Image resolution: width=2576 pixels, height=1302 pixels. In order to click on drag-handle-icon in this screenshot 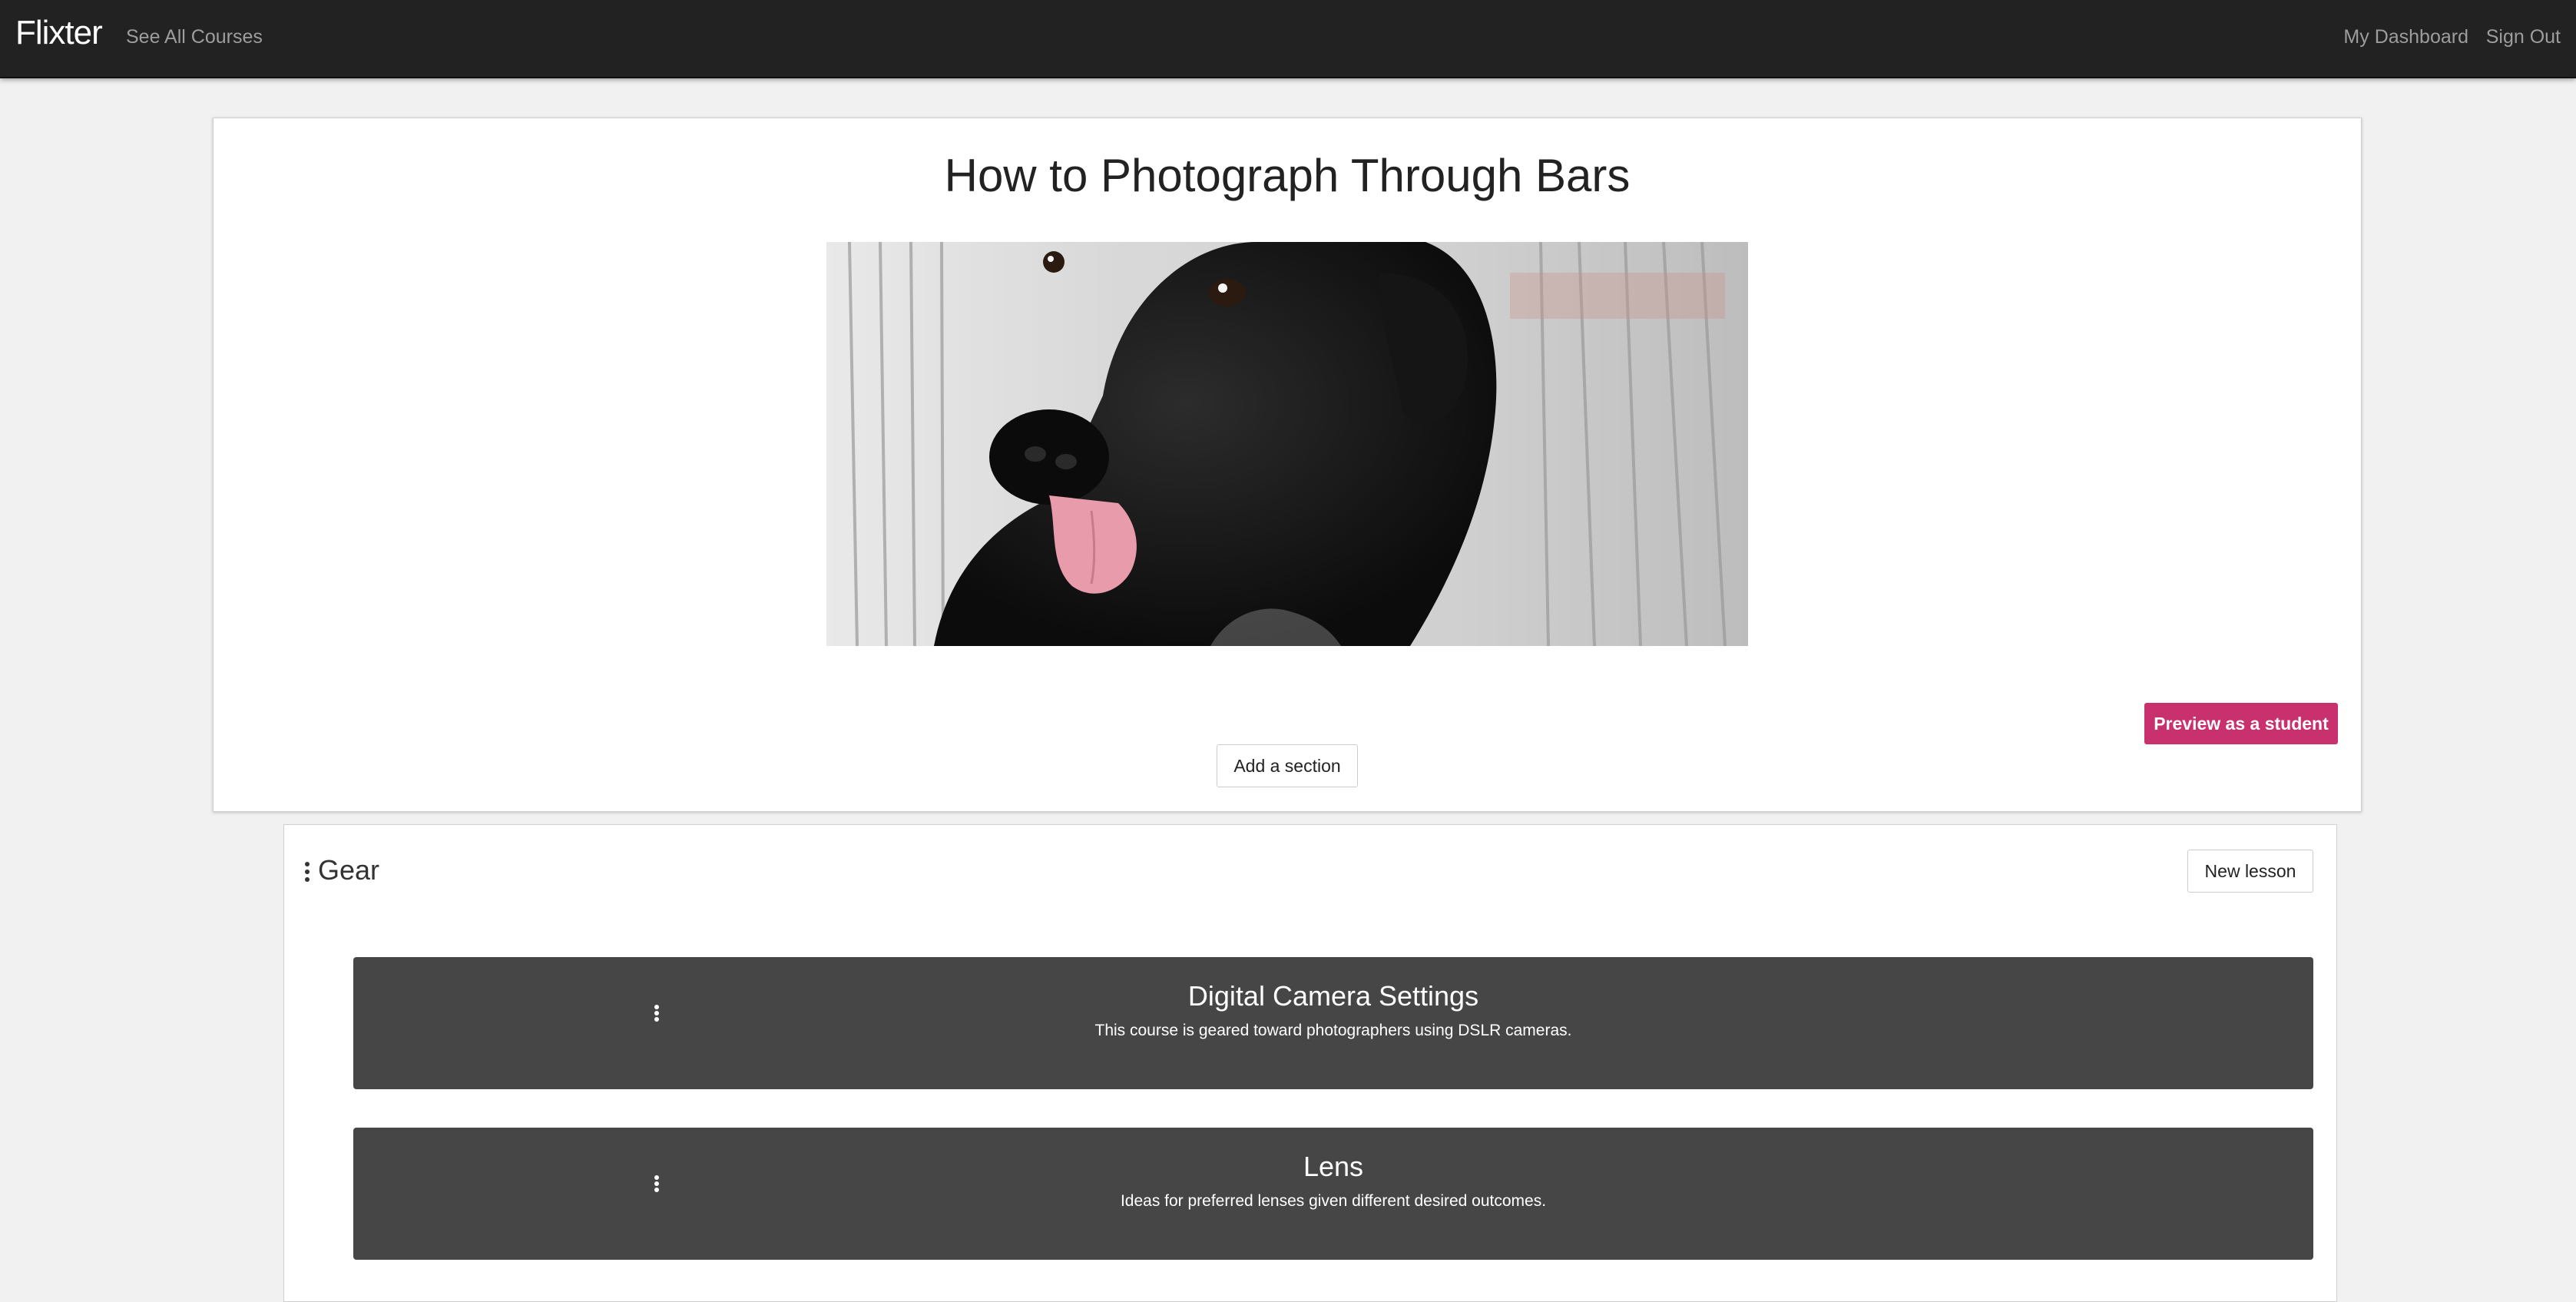, I will do `click(308, 872)`.